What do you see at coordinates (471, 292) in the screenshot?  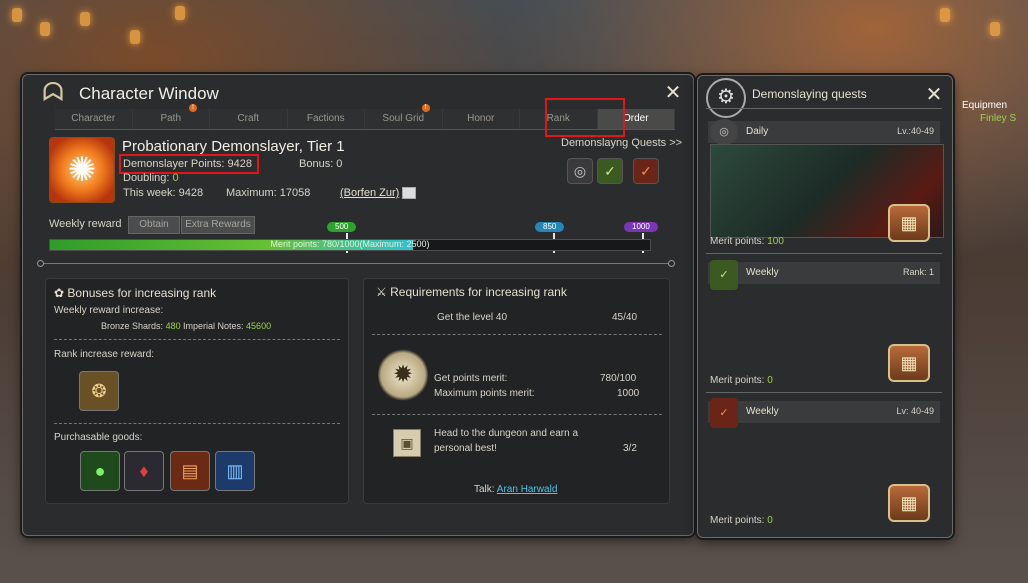 I see `requirements-title: ⚔ Requirements for increasing rank` at bounding box center [471, 292].